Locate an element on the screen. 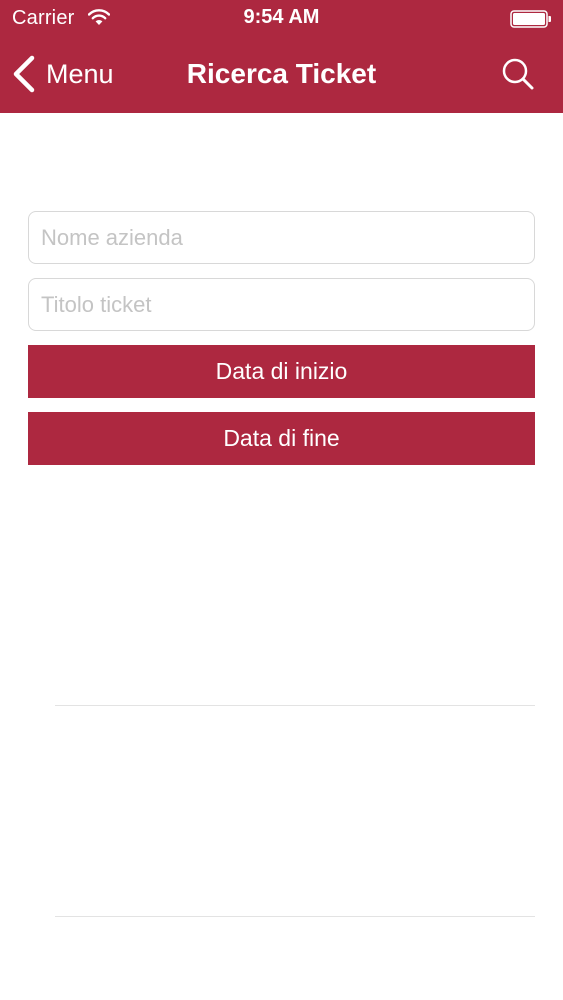 This screenshot has width=563, height=1000. search-icon is located at coordinates (518, 74).